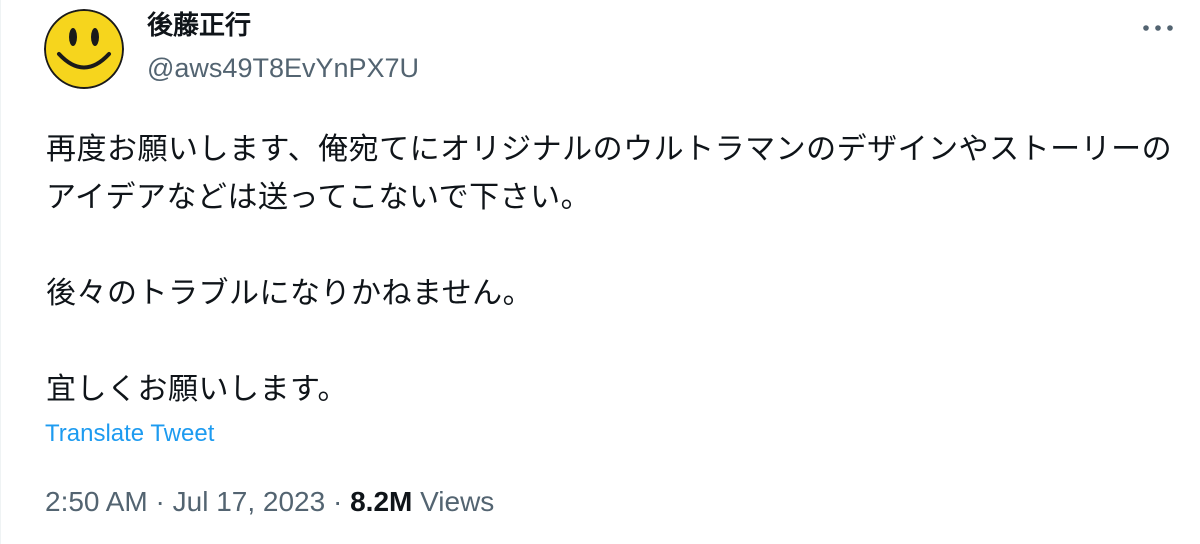 The image size is (1200, 544). I want to click on smiley-face-icon, so click(84, 49).